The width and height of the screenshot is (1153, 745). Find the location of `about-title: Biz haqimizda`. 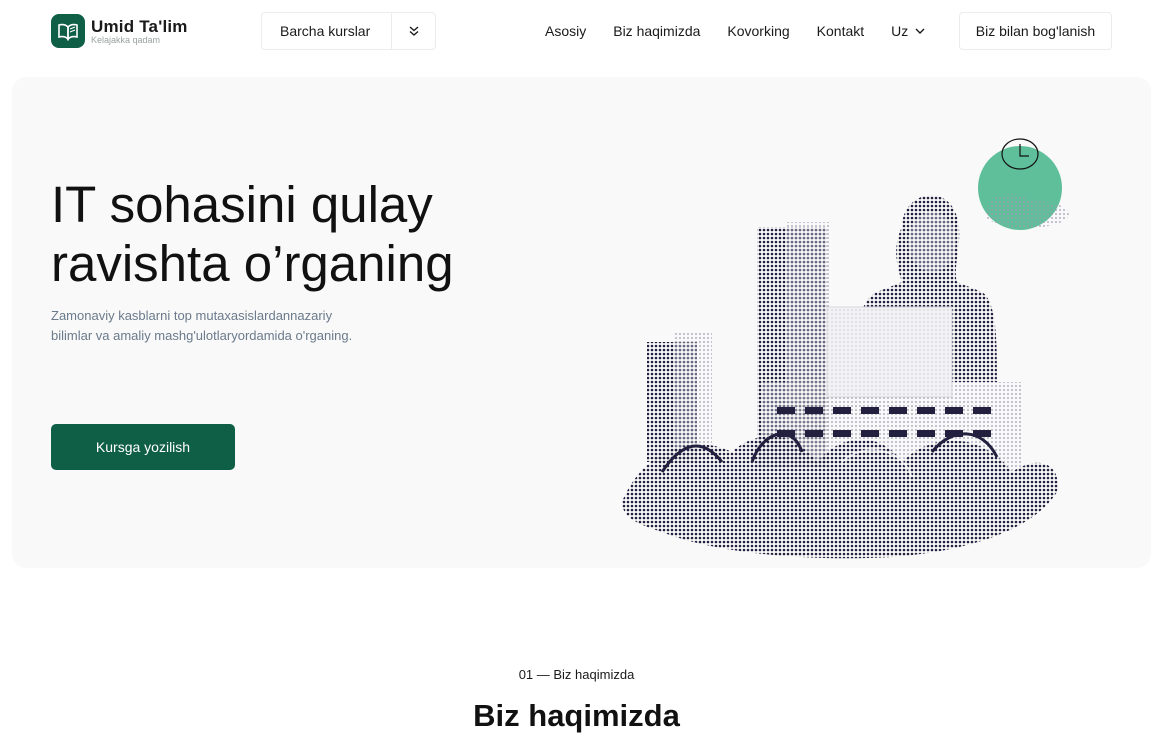

about-title: Biz haqimizda is located at coordinates (576, 715).